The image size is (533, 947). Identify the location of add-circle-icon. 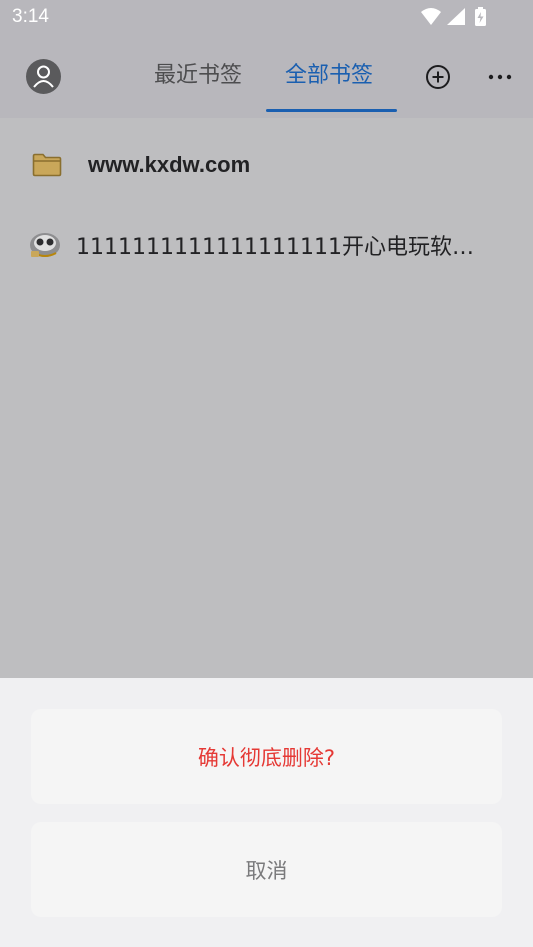
(438, 77).